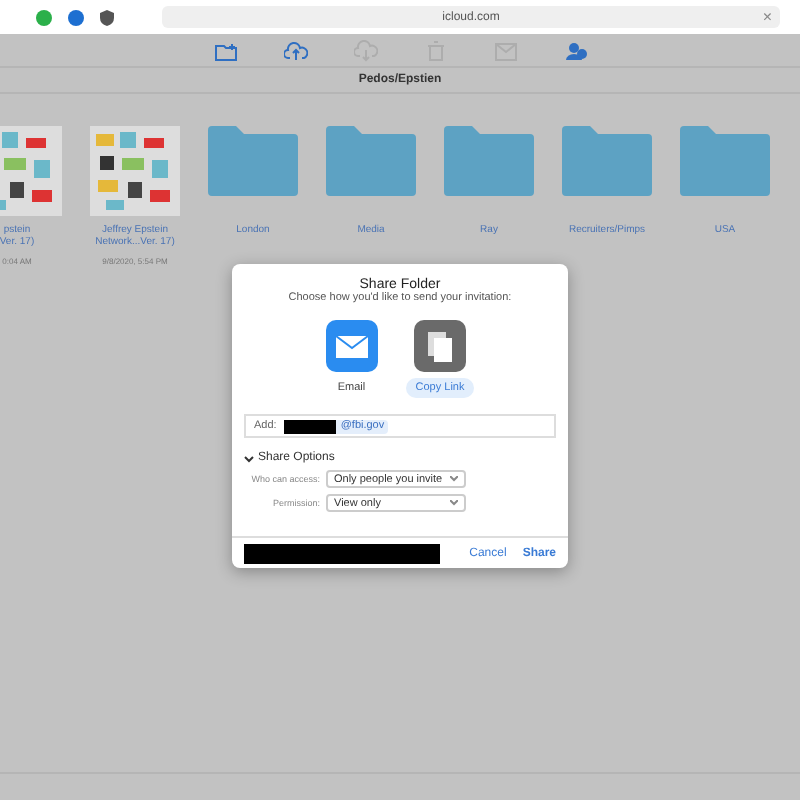 The image size is (800, 800). Describe the element at coordinates (440, 346) in the screenshot. I see `document-icon` at that location.